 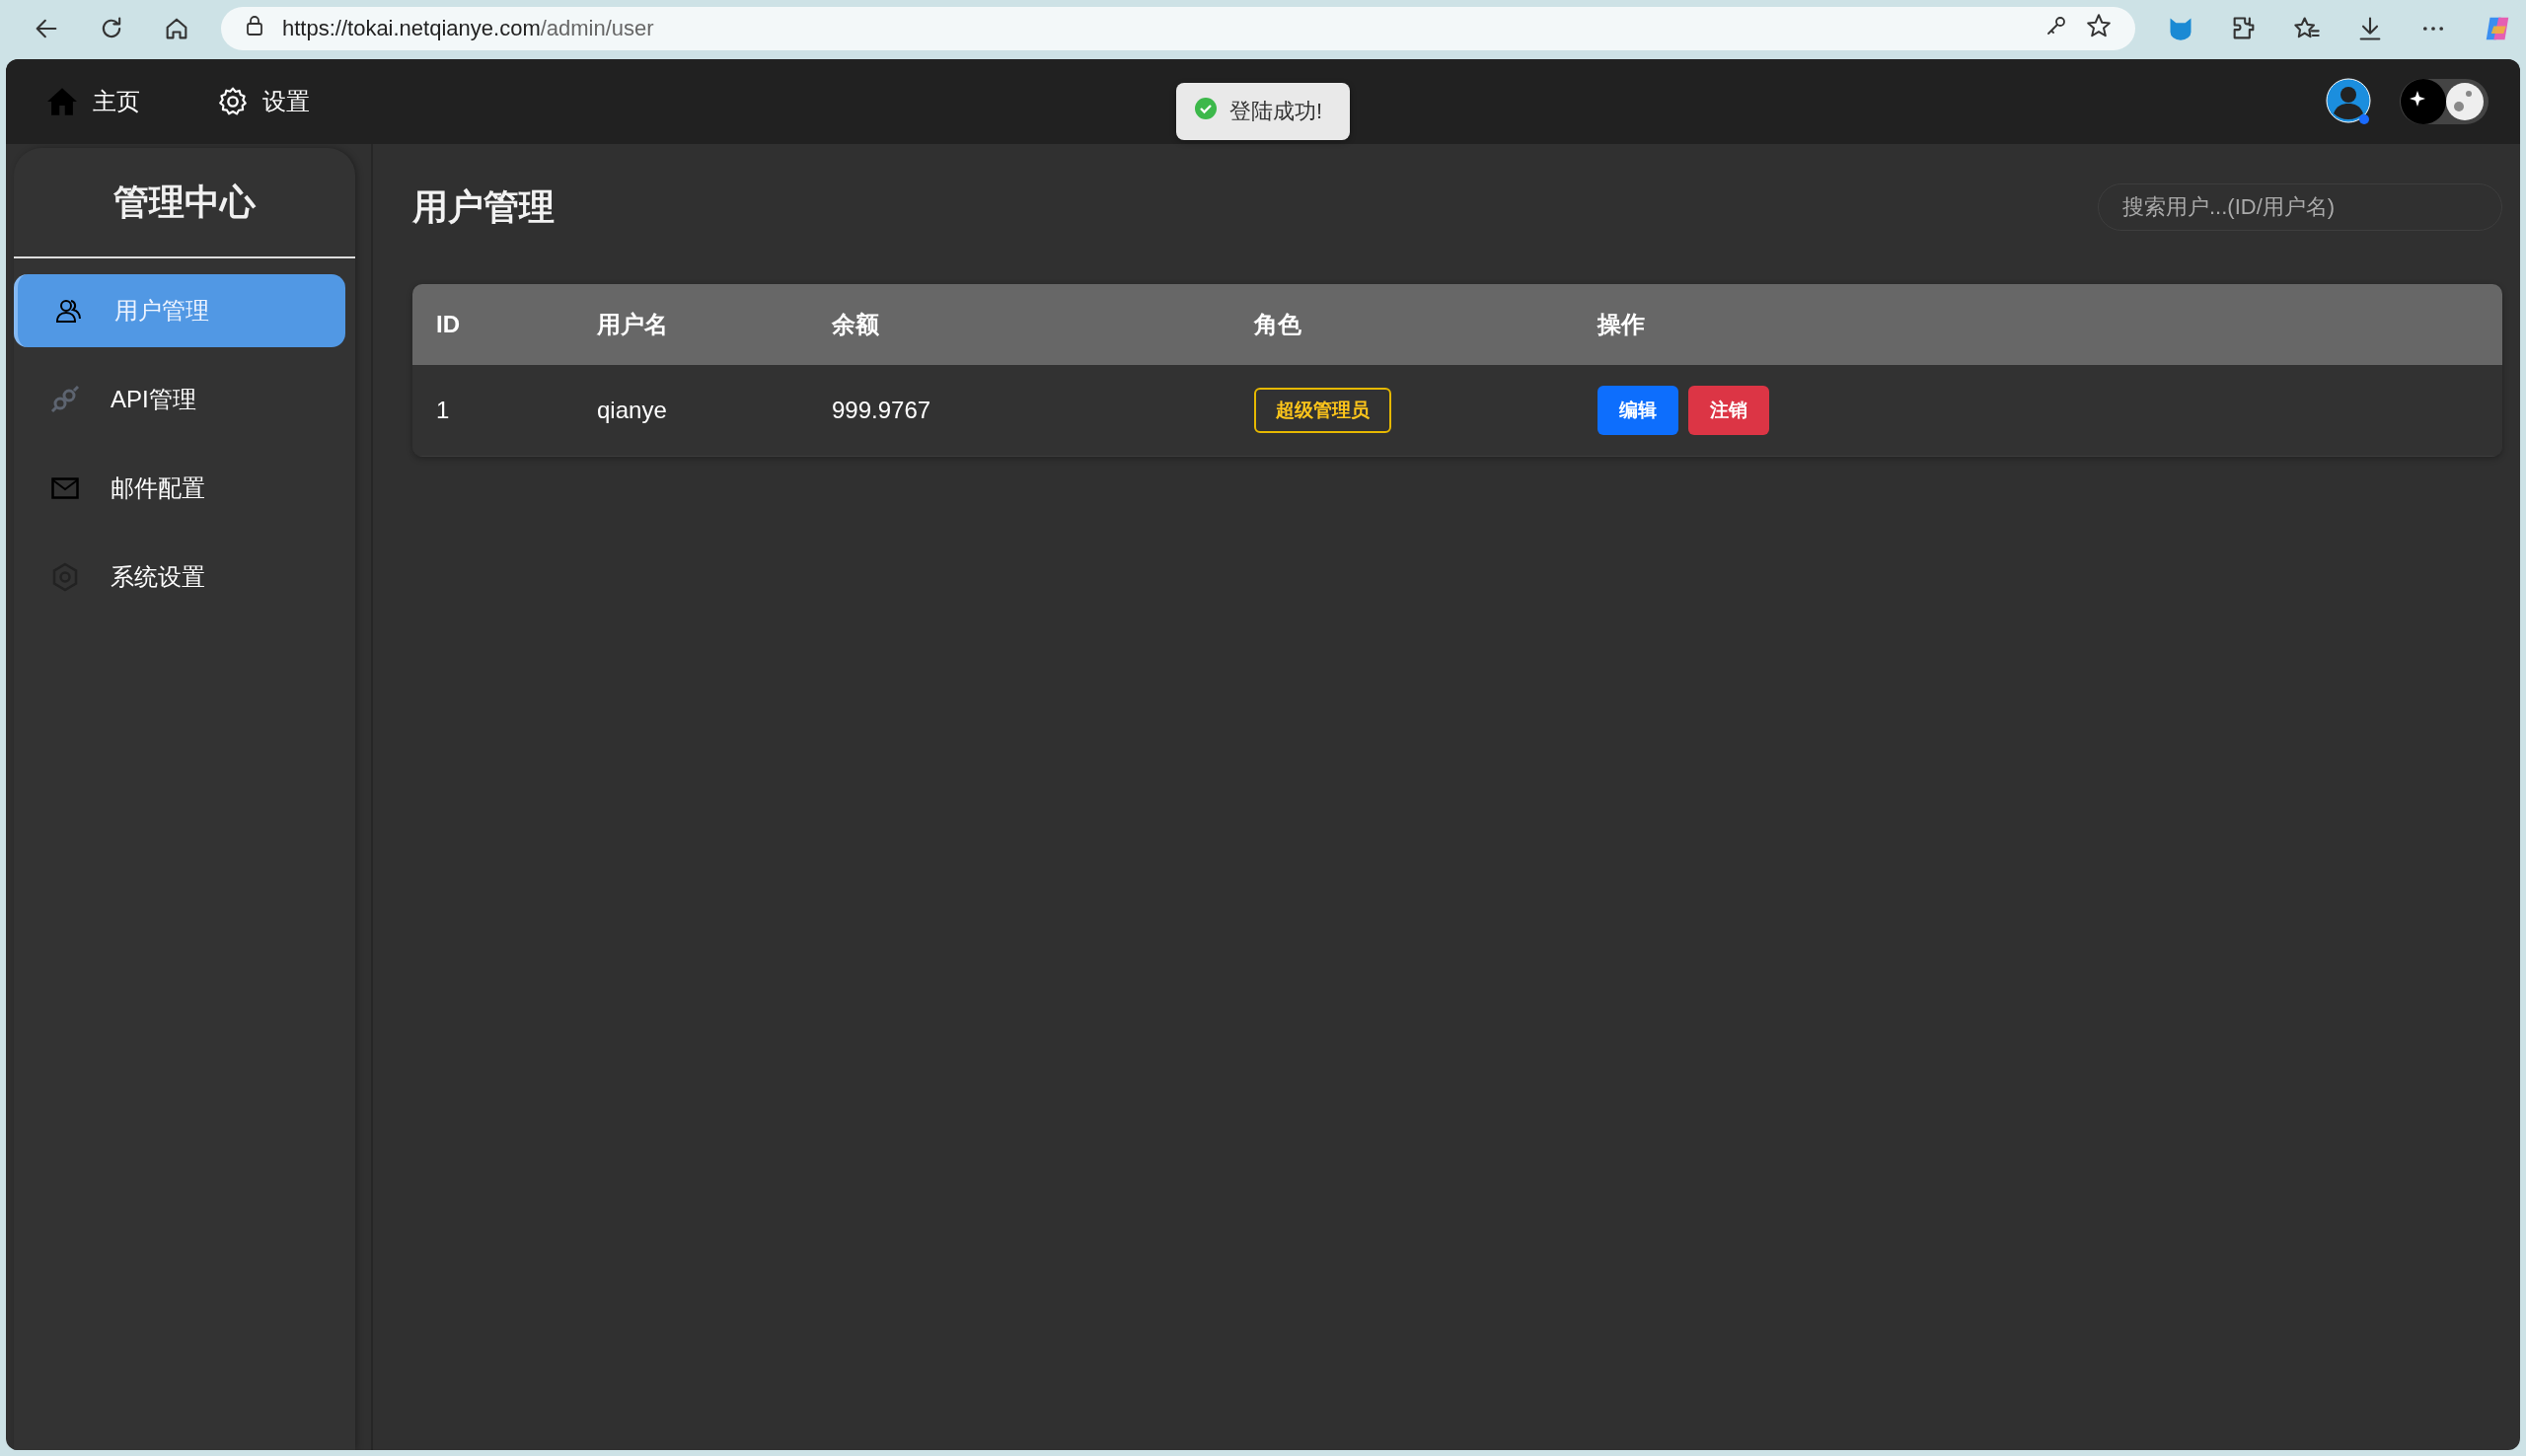 I want to click on column-header: 用户名, so click(x=690, y=324).